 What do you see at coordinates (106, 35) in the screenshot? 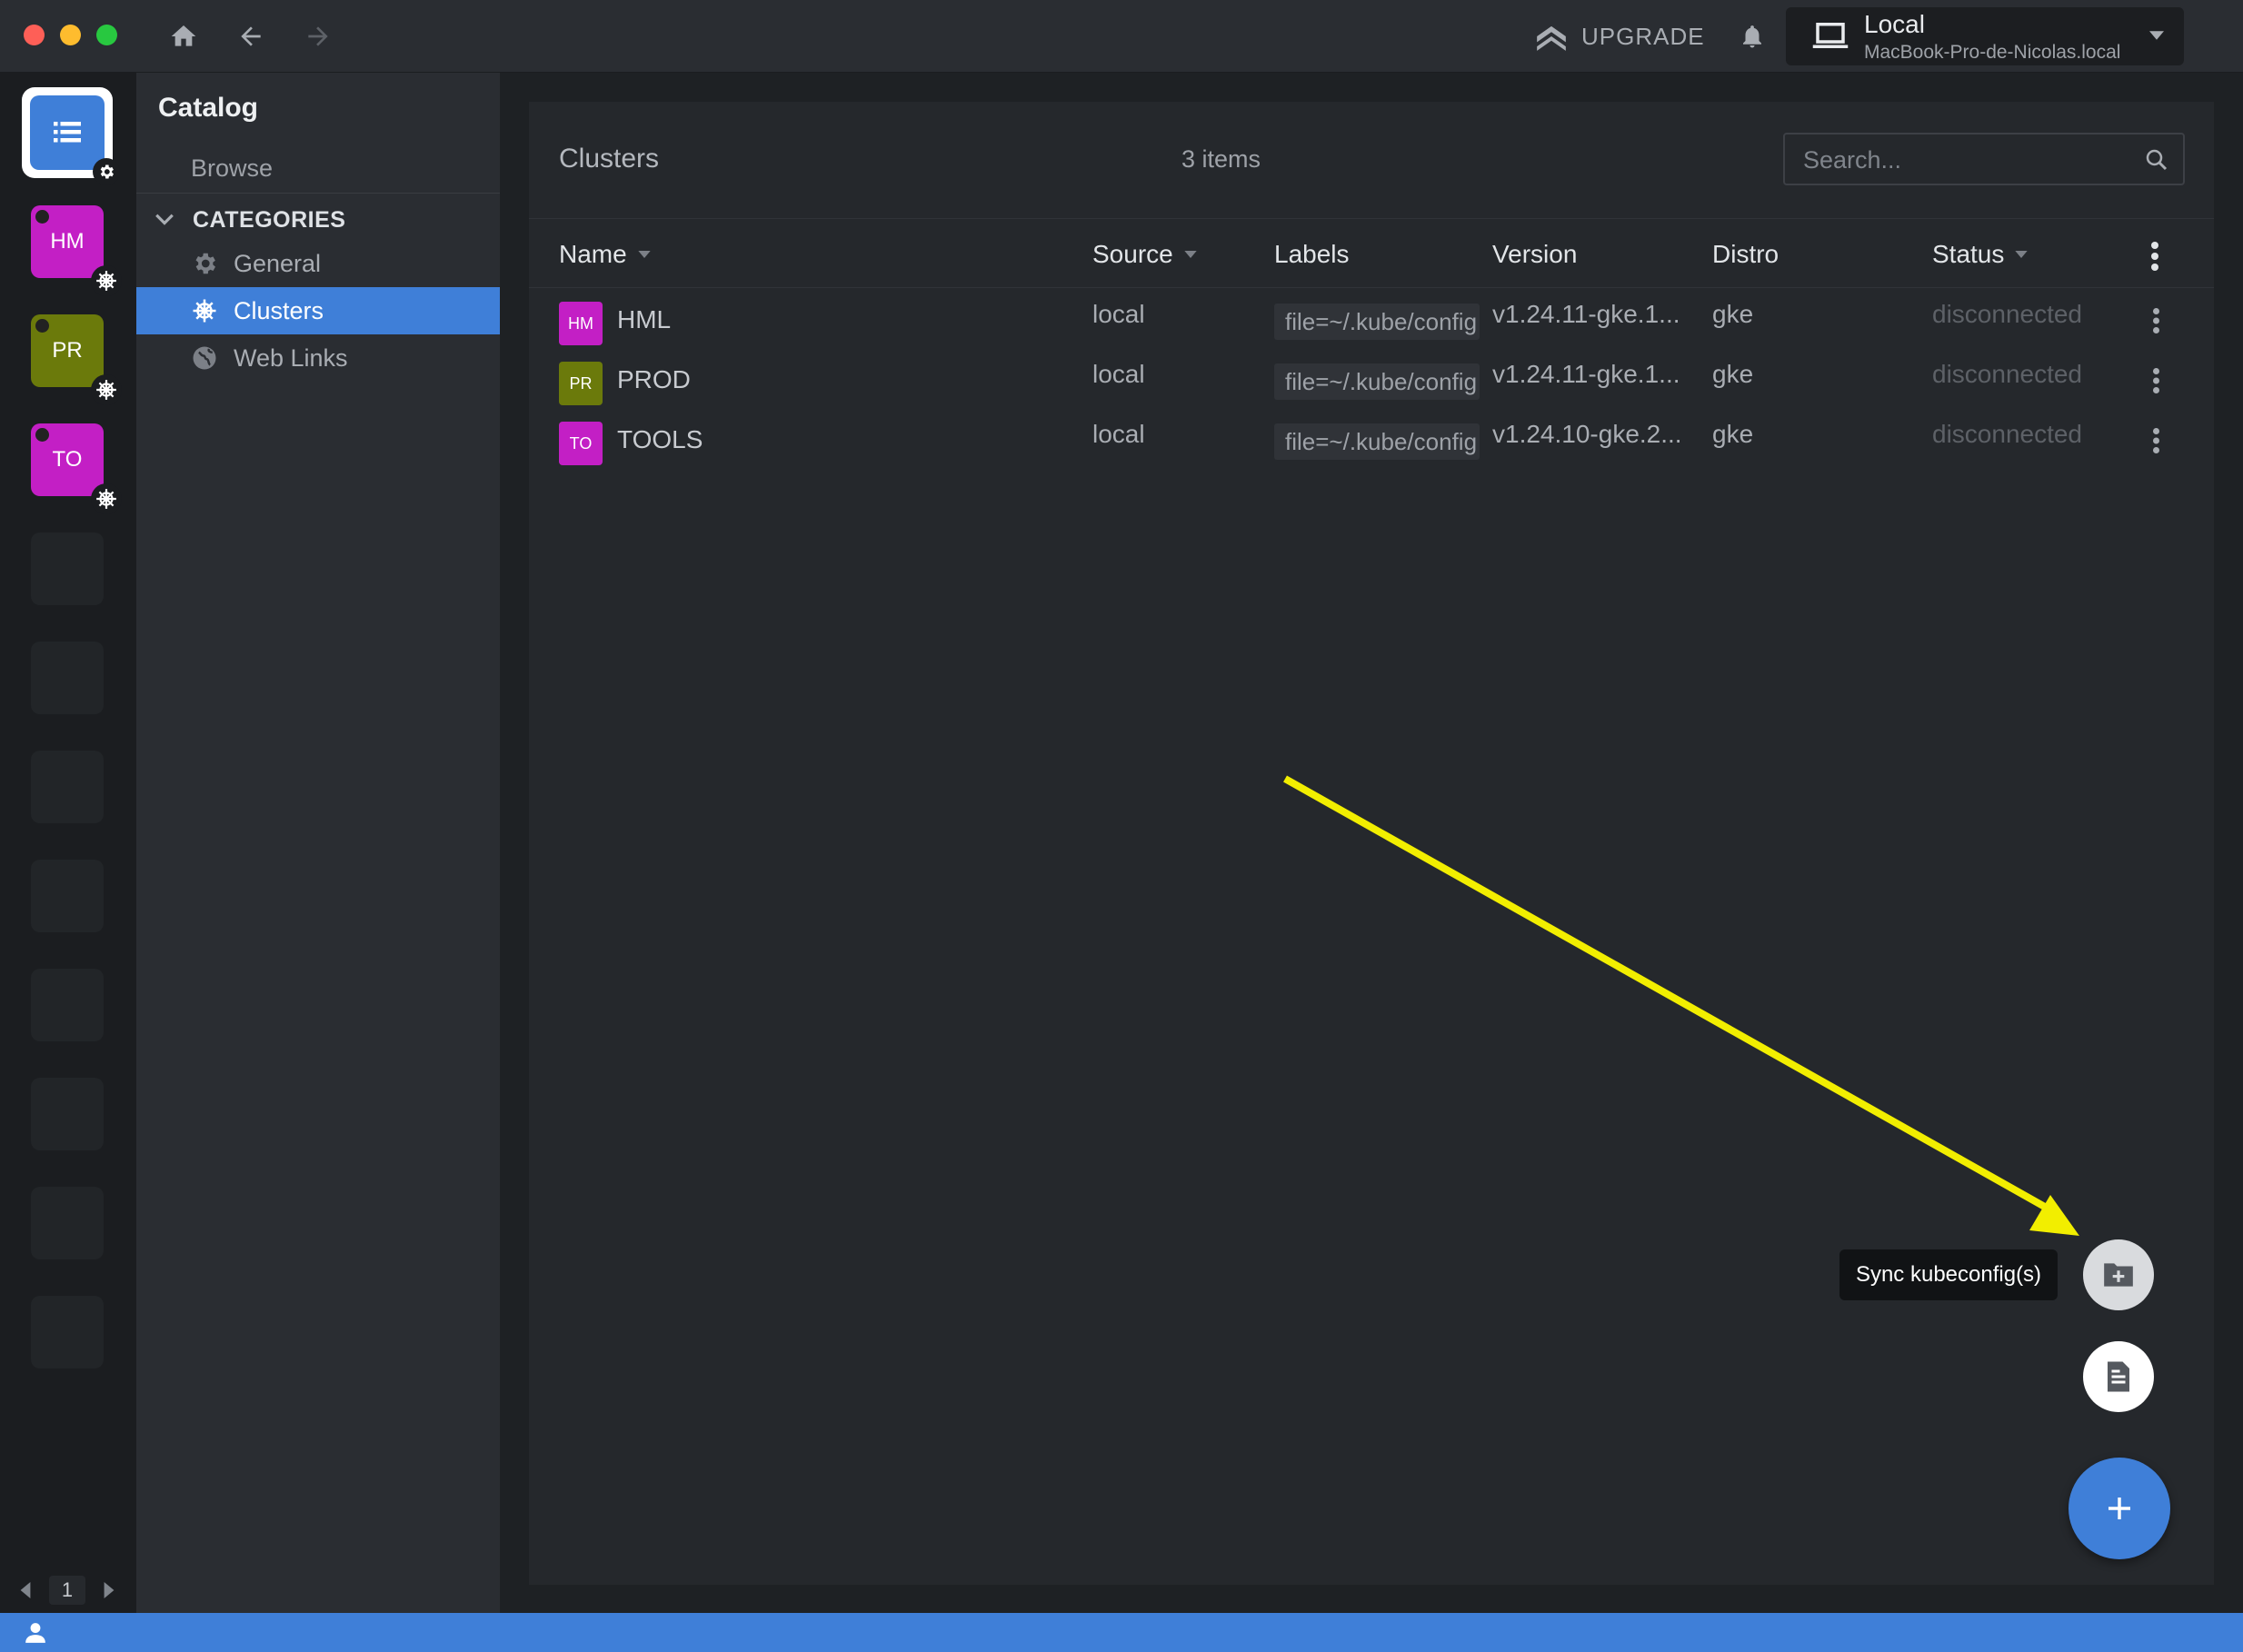
I see `maximize-window-button` at bounding box center [106, 35].